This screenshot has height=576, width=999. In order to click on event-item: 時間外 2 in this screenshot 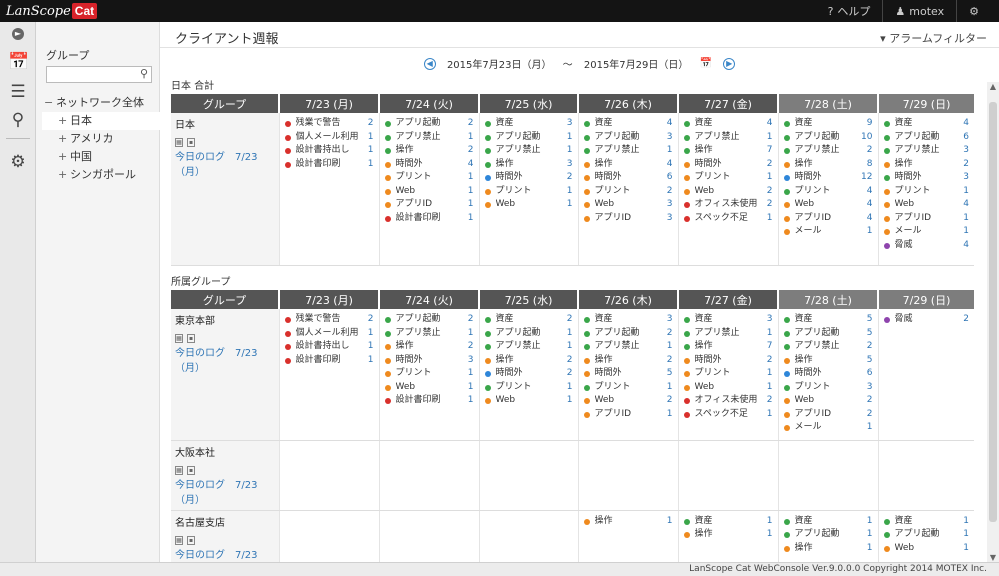, I will do `click(529, 178)`.